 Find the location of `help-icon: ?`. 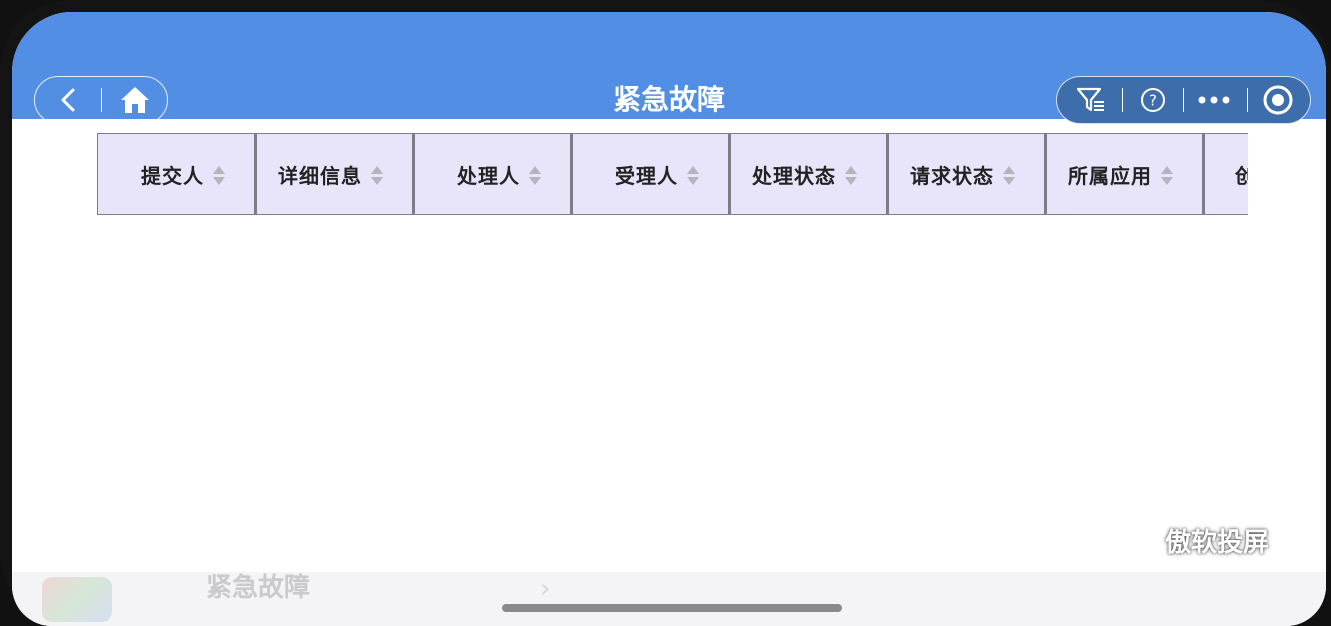

help-icon: ? is located at coordinates (1153, 100).